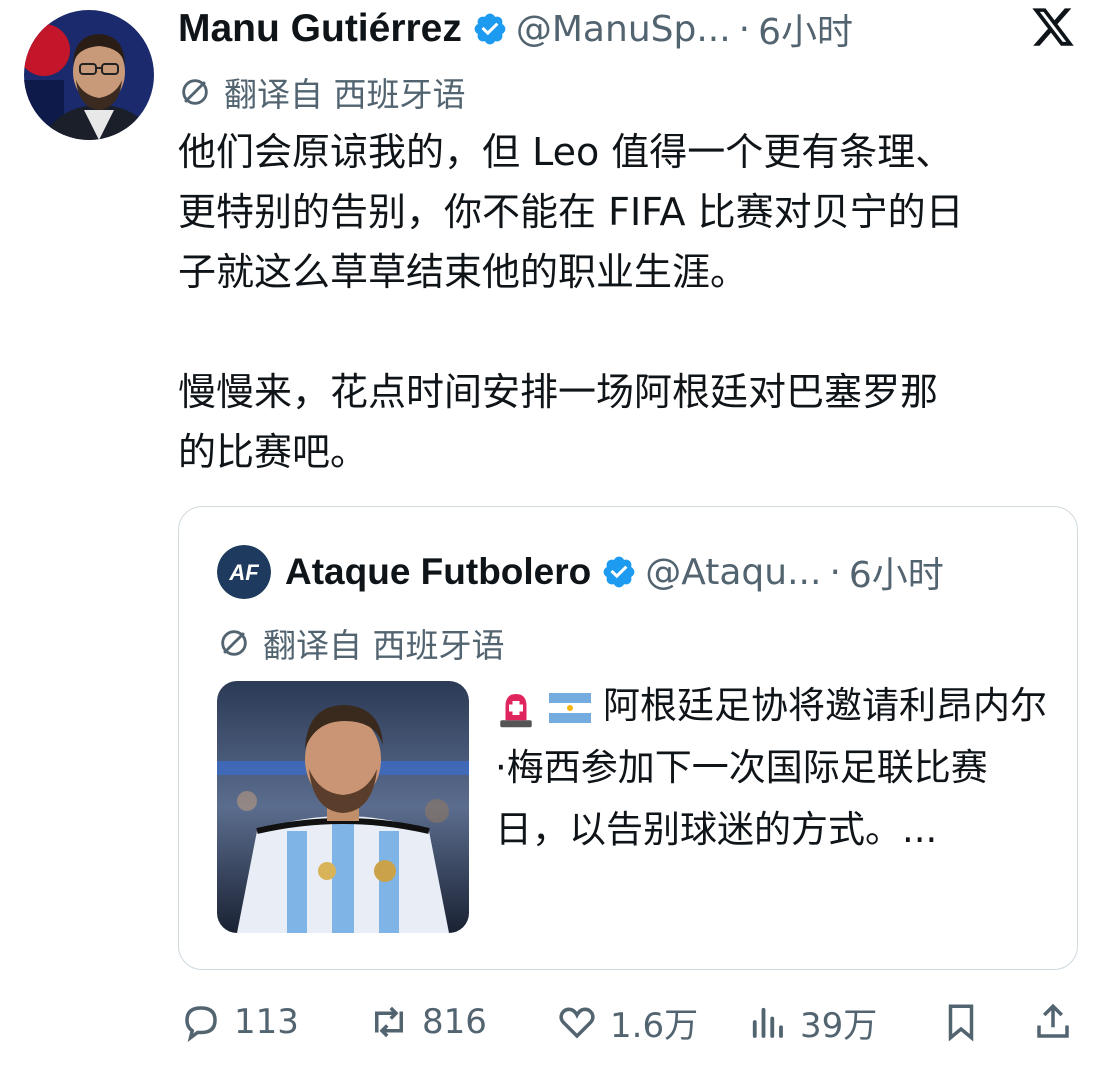 The width and height of the screenshot is (1104, 1080). I want to click on share-icon, so click(1053, 1020).